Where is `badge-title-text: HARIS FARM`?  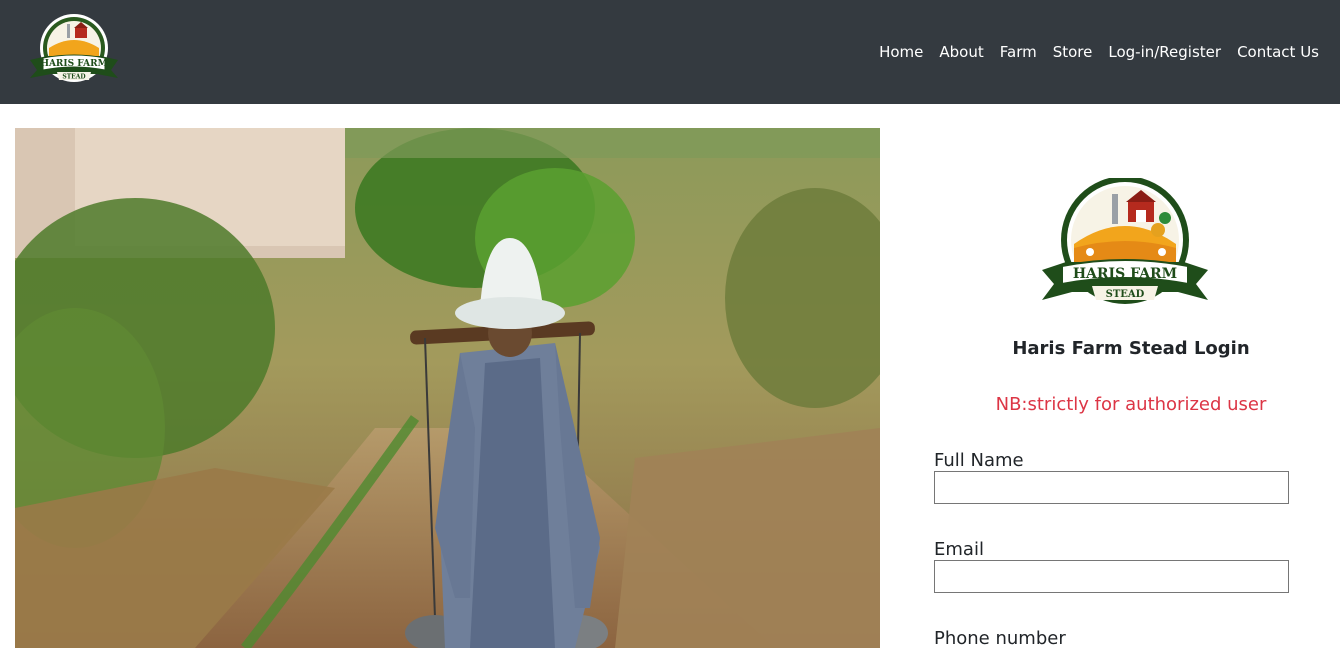 badge-title-text: HARIS FARM is located at coordinates (1125, 274).